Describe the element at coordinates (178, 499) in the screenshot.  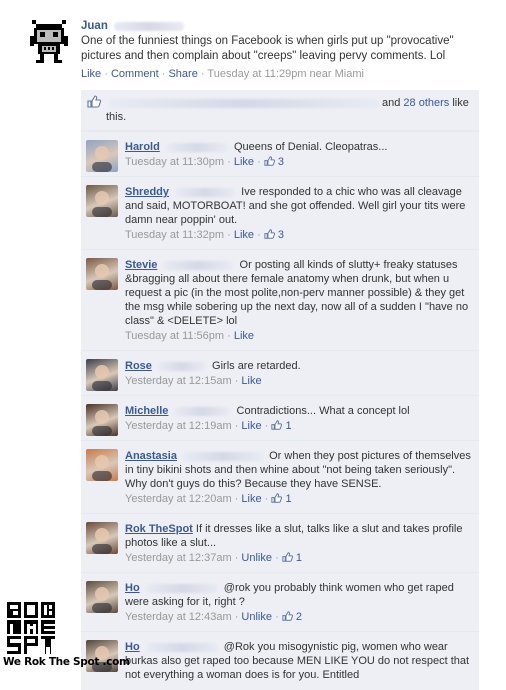
I see `comment-timestamp: Yesterday at 12:20am` at that location.